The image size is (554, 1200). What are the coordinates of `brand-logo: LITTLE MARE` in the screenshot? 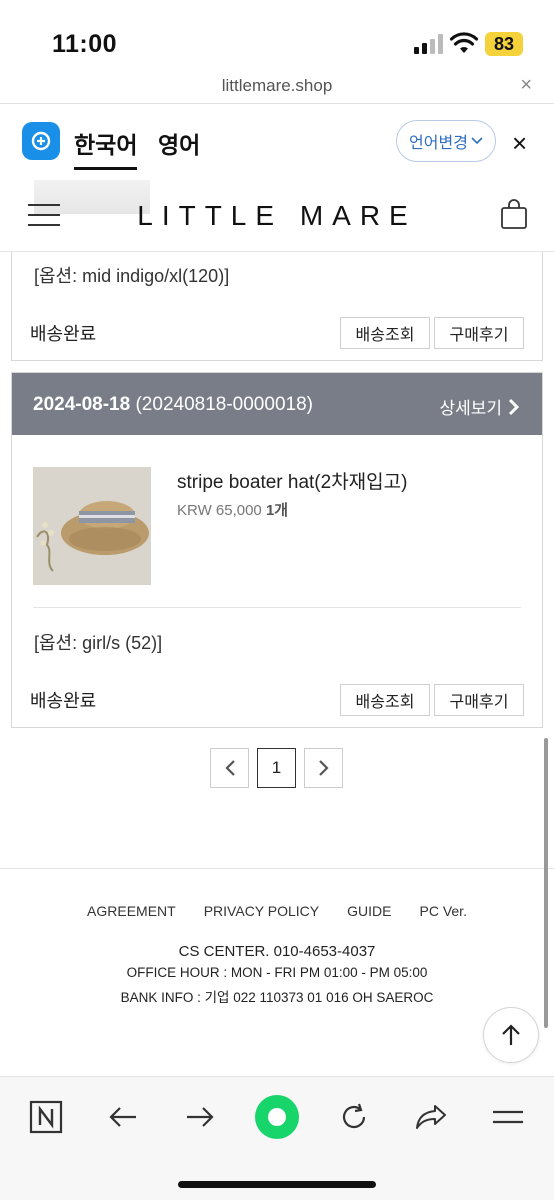 It's located at (277, 216).